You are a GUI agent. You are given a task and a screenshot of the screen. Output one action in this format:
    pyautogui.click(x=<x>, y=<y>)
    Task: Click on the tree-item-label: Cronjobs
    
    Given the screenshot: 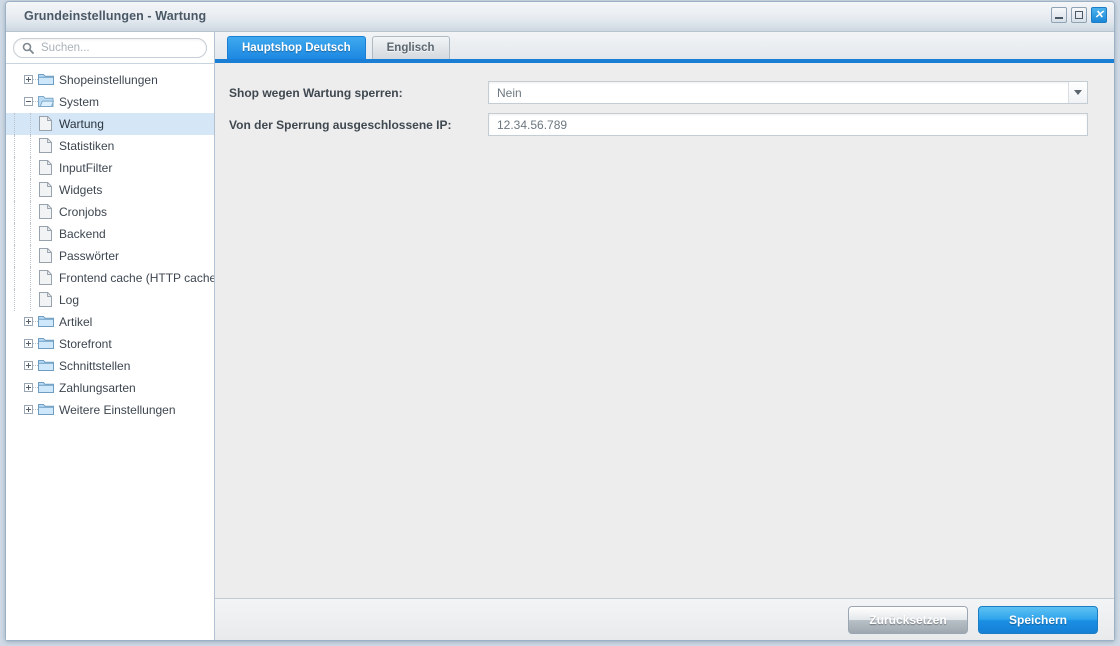 What is the action you would take?
    pyautogui.click(x=83, y=212)
    